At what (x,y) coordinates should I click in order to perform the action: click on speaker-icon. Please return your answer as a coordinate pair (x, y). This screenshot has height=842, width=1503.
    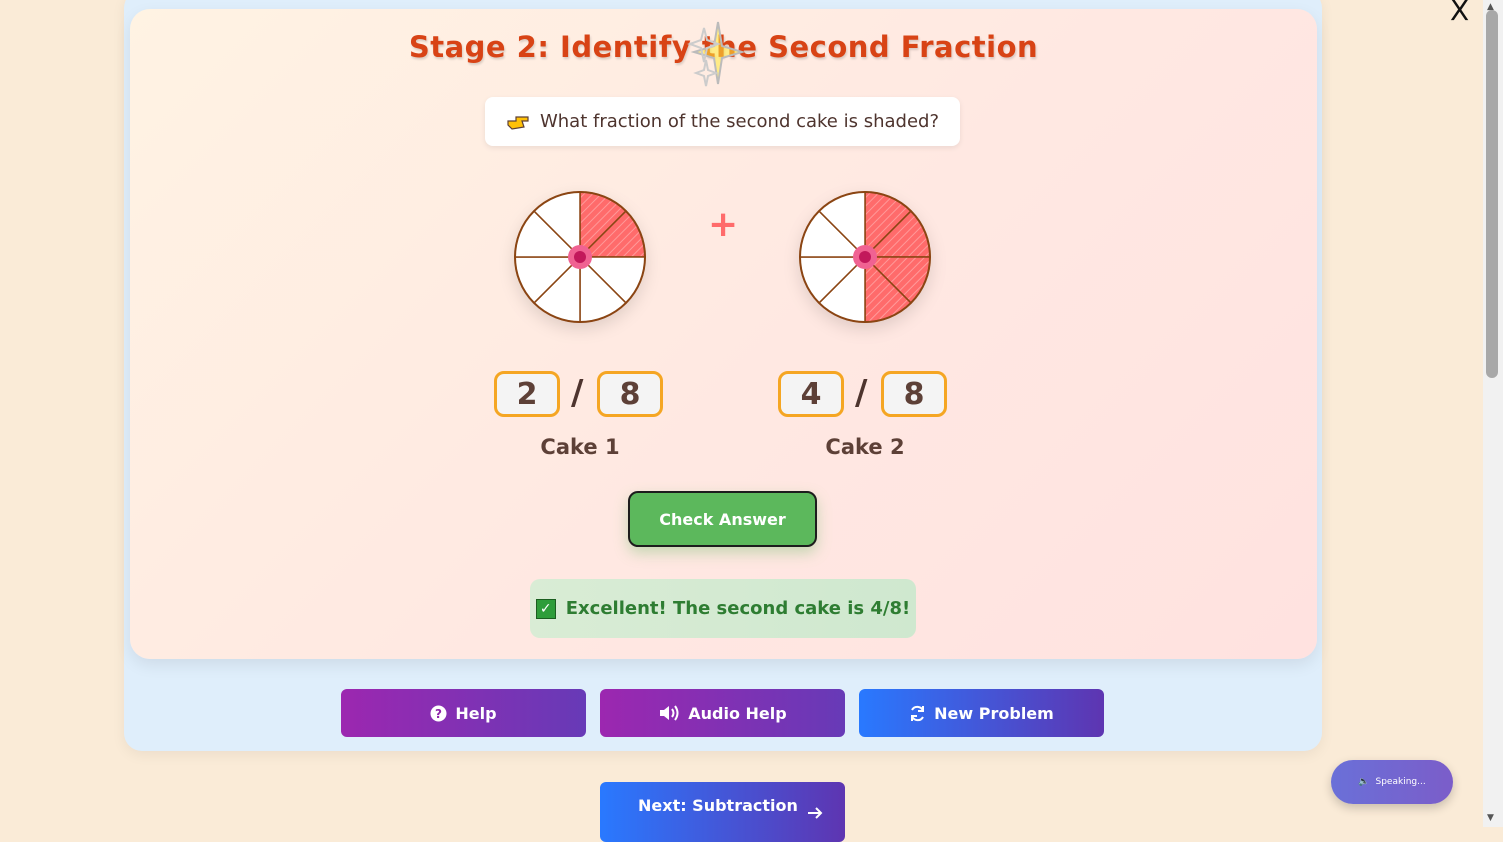
    Looking at the image, I should click on (669, 713).